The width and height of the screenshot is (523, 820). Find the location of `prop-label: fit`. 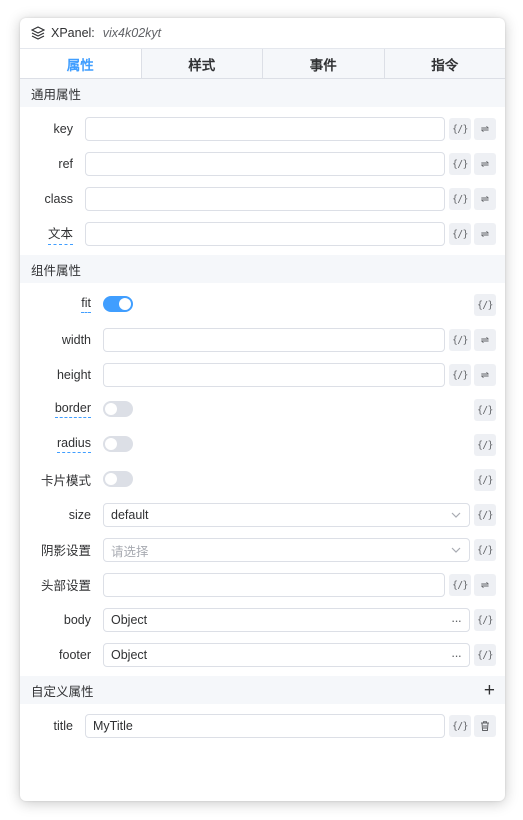

prop-label: fit is located at coordinates (86, 304).